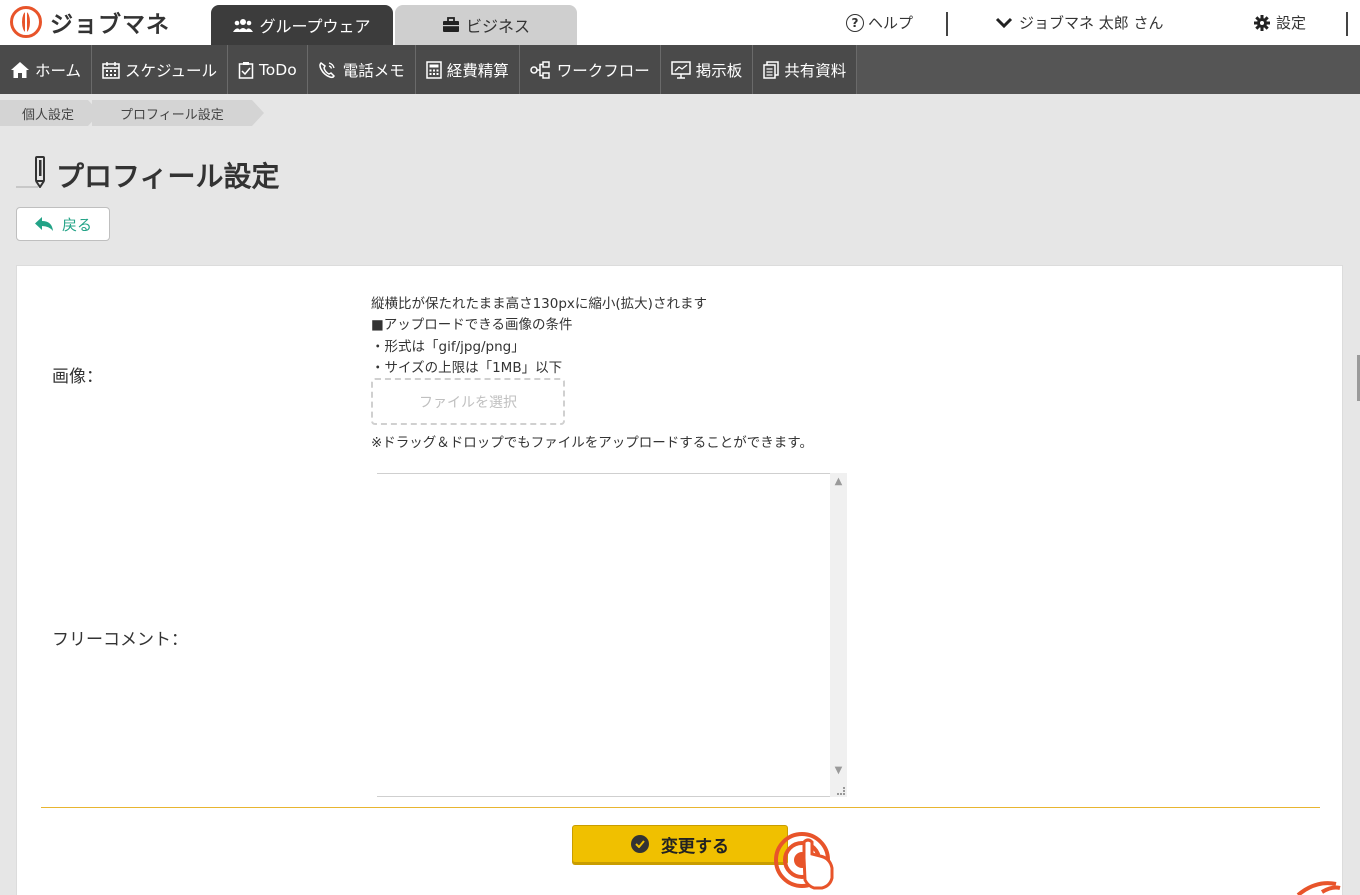  What do you see at coordinates (467, 367) in the screenshot?
I see `image-note-line: ・サイズの上限は「1MB」以下` at bounding box center [467, 367].